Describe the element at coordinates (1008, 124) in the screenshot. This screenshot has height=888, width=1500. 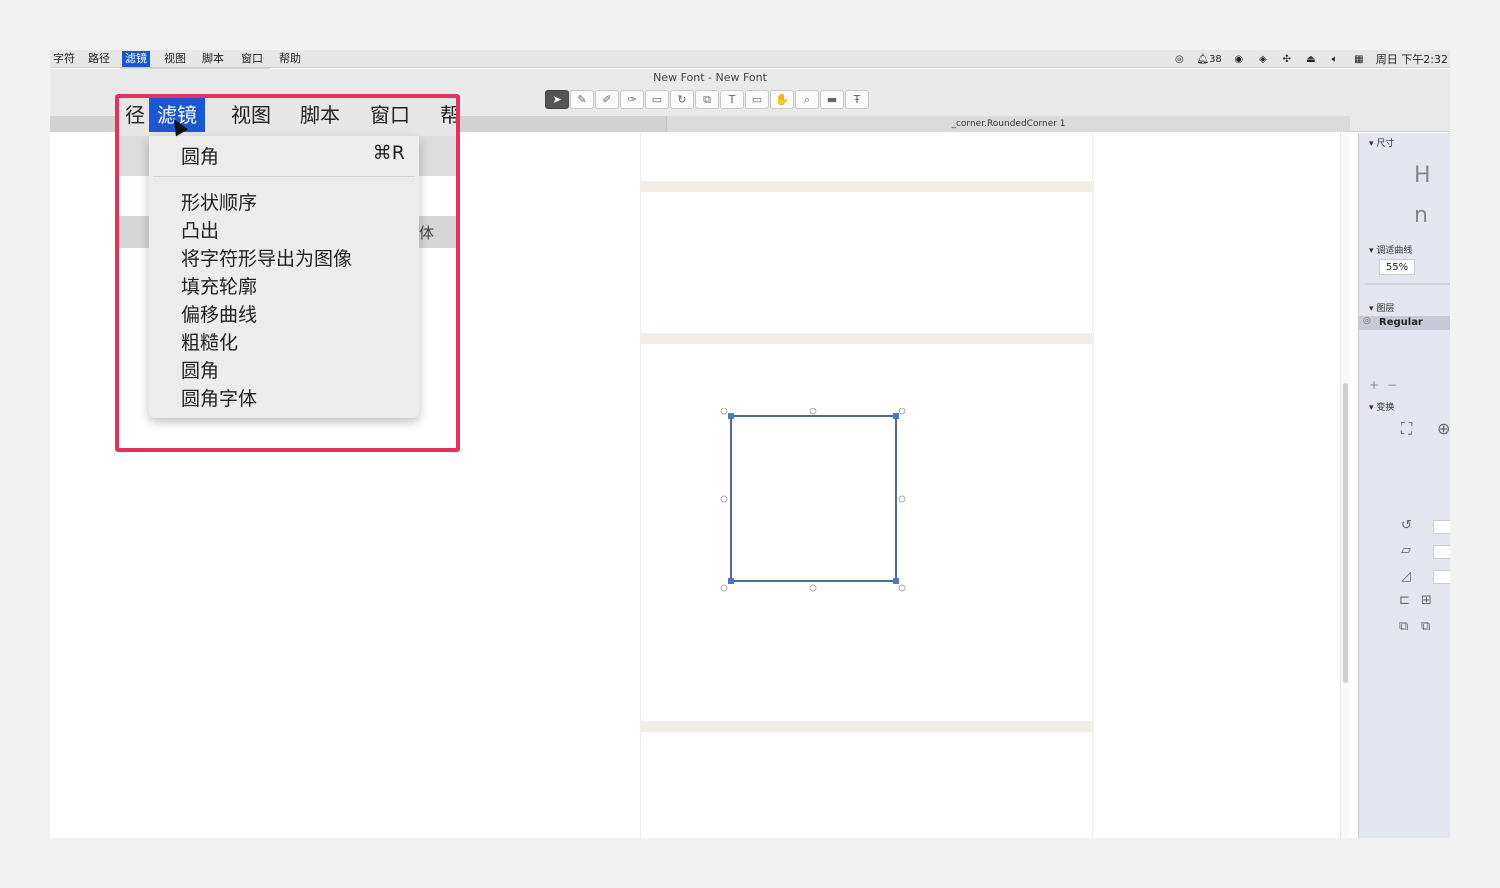
I see `tab-rounded-corner: _corner.RoundedCorner 1` at that location.